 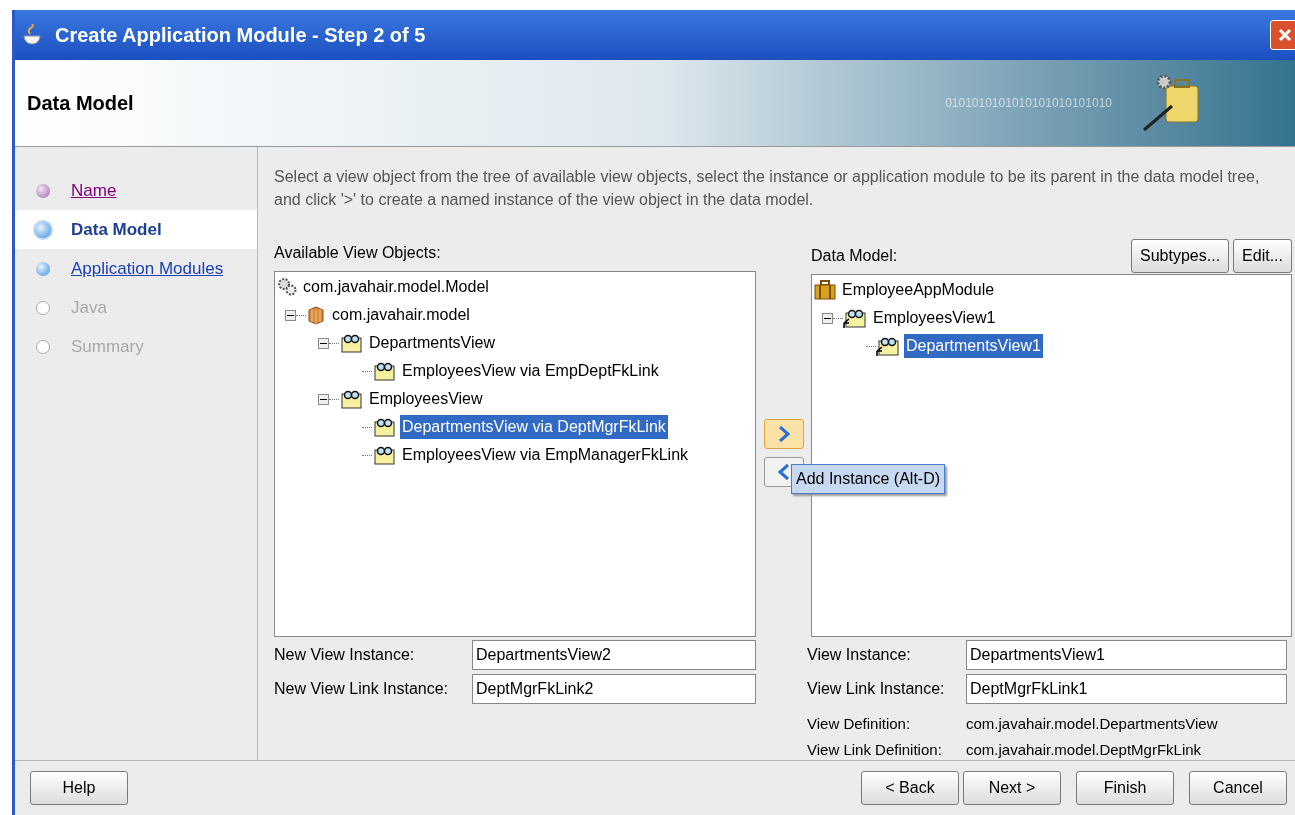 I want to click on step-item: Application Modules, so click(x=136, y=268).